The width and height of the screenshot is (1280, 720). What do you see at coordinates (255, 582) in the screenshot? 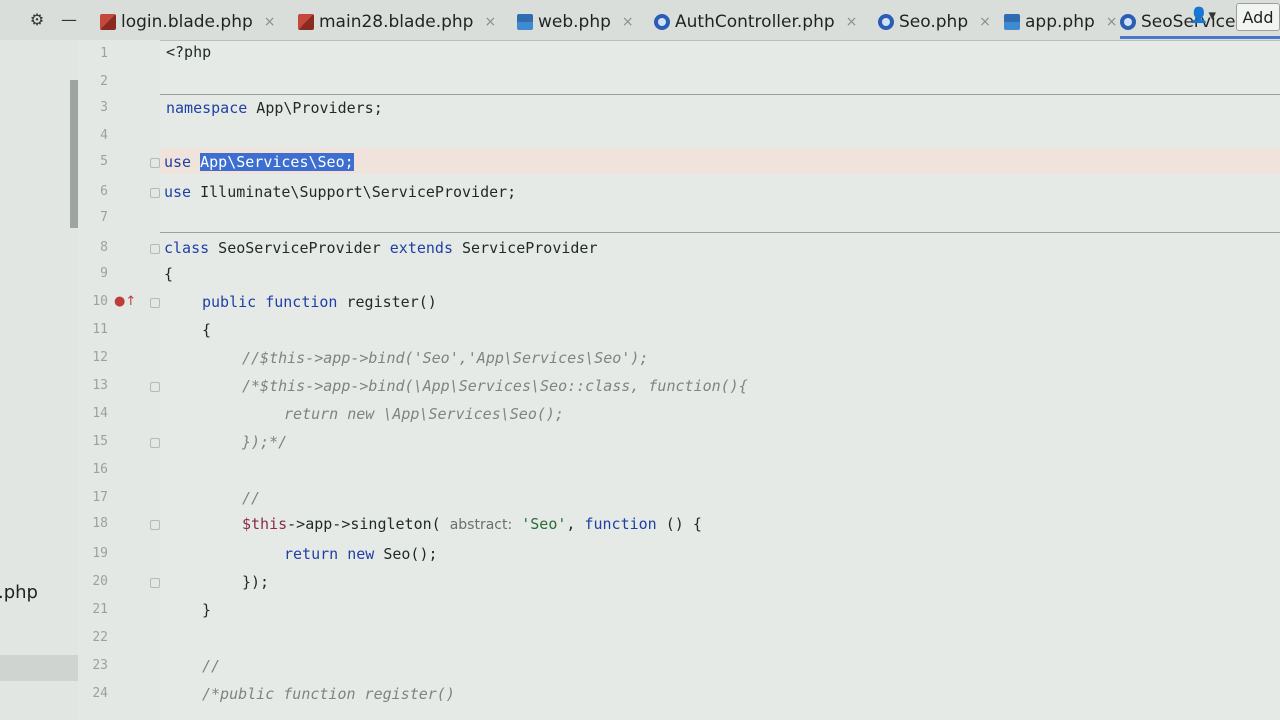
I see `code-line-20: });` at bounding box center [255, 582].